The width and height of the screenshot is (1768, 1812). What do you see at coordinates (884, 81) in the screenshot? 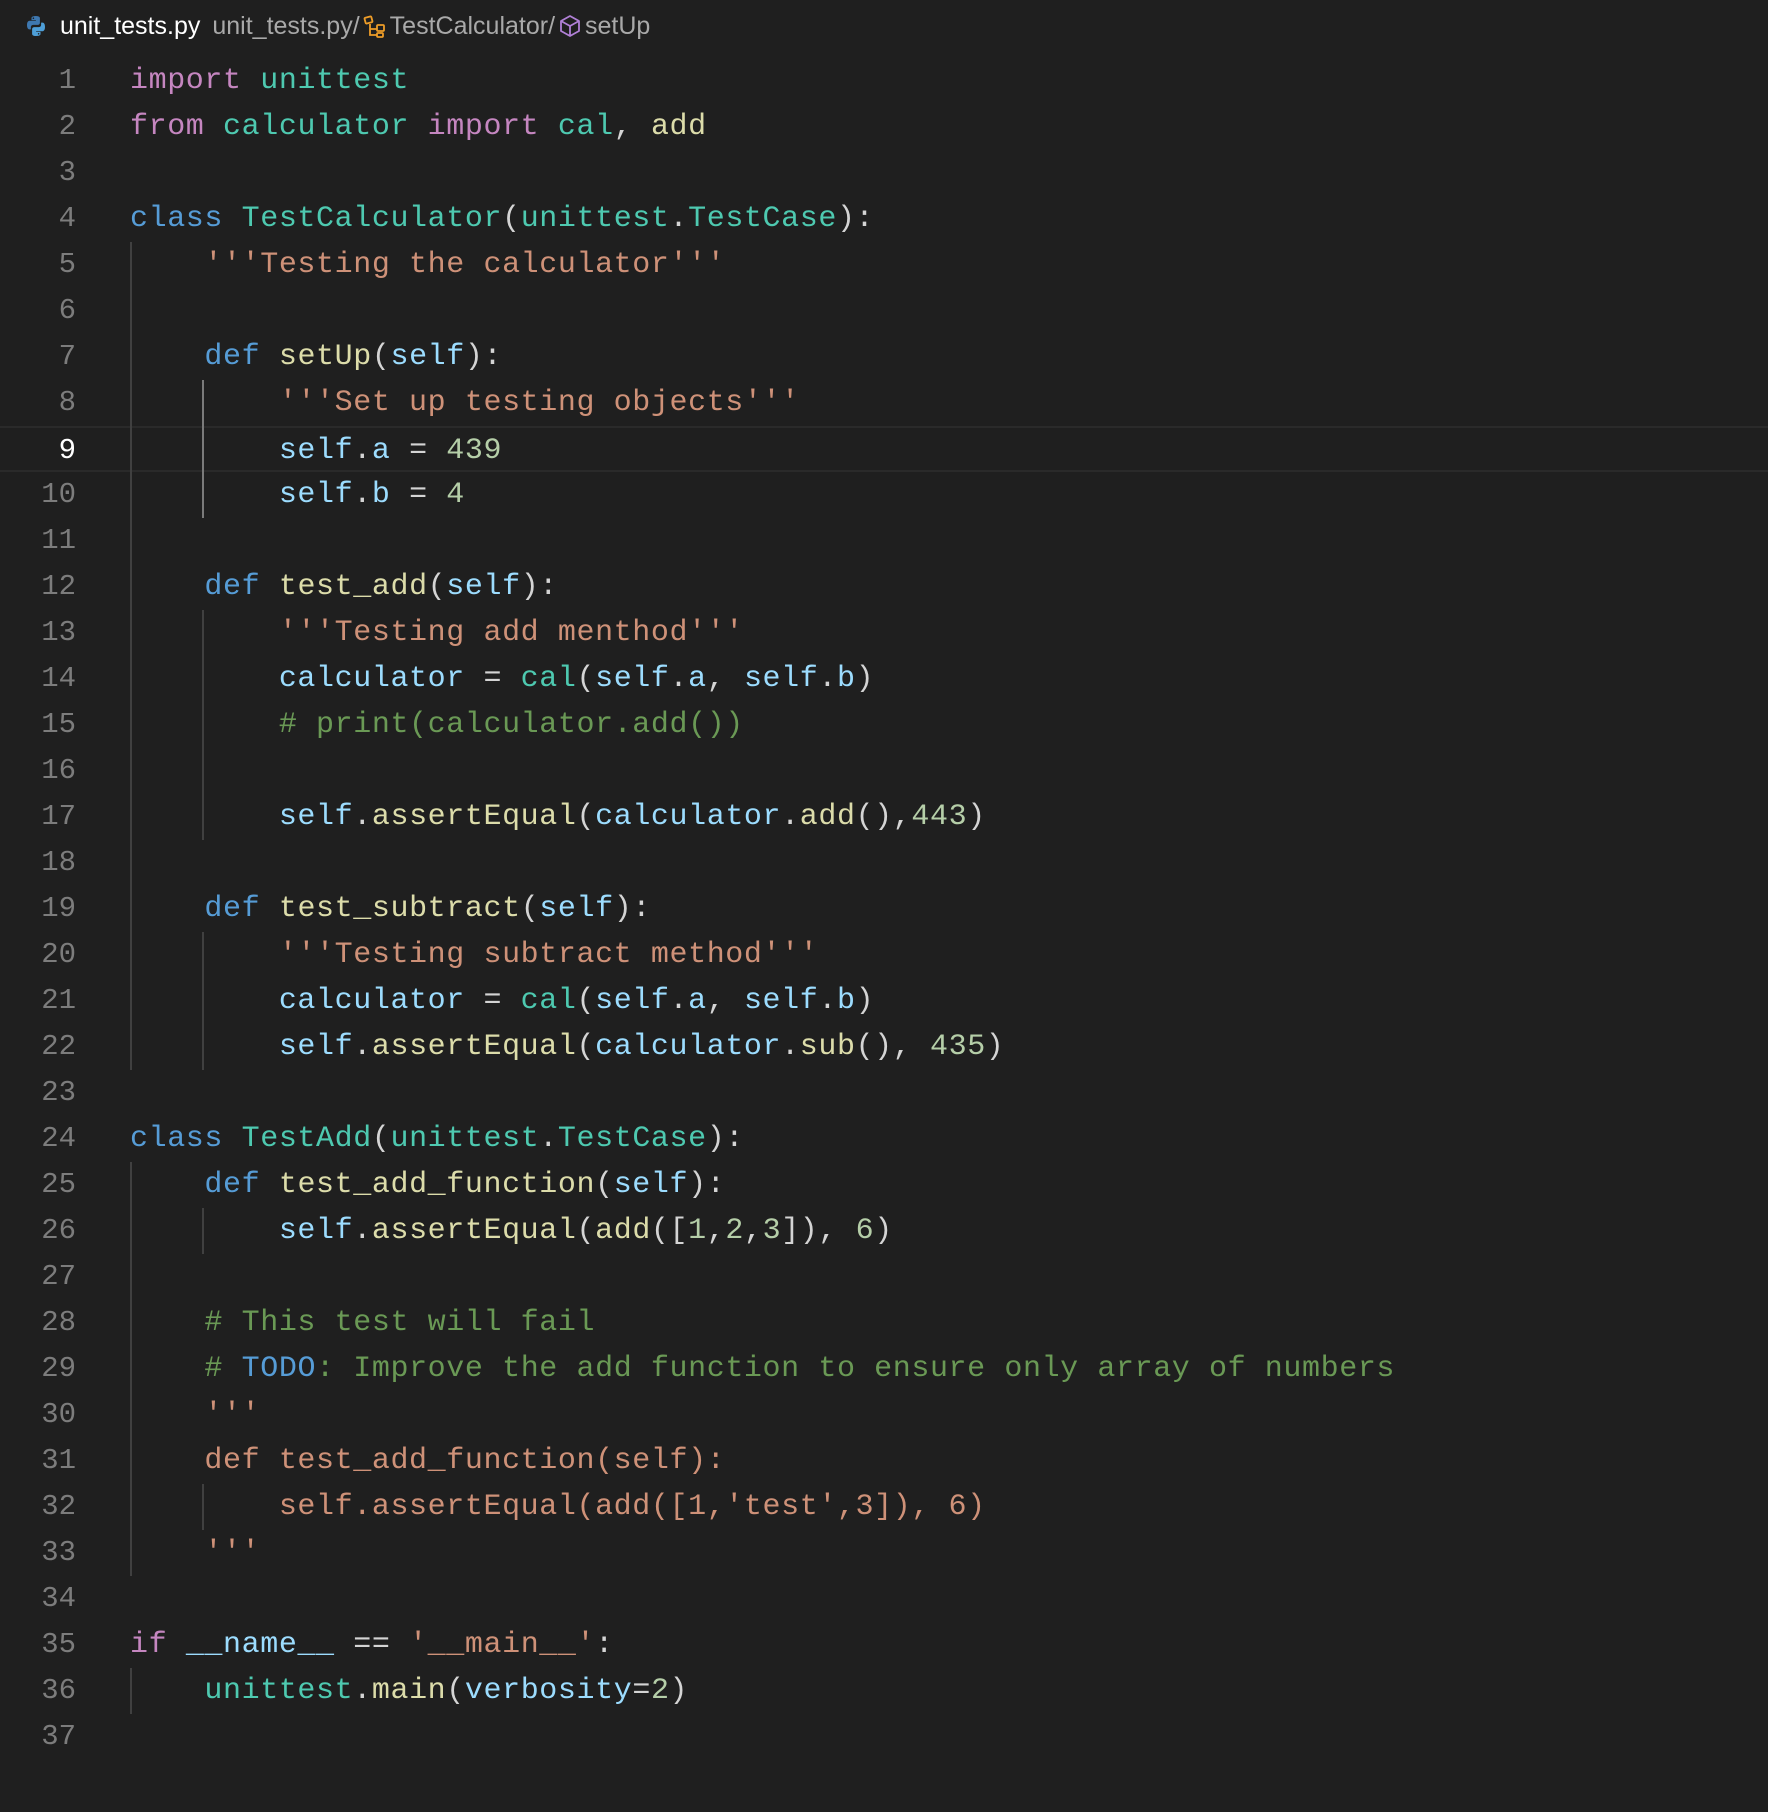
I see `code-line: 1 import unittest` at bounding box center [884, 81].